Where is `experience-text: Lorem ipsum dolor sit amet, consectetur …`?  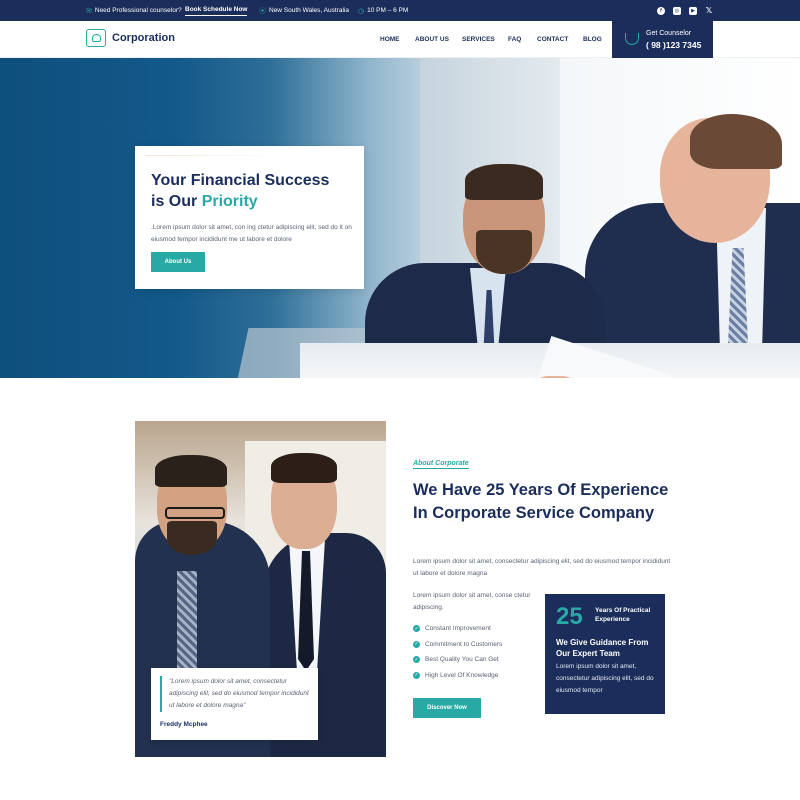 experience-text: Lorem ipsum dolor sit amet, consectetur … is located at coordinates (605, 678).